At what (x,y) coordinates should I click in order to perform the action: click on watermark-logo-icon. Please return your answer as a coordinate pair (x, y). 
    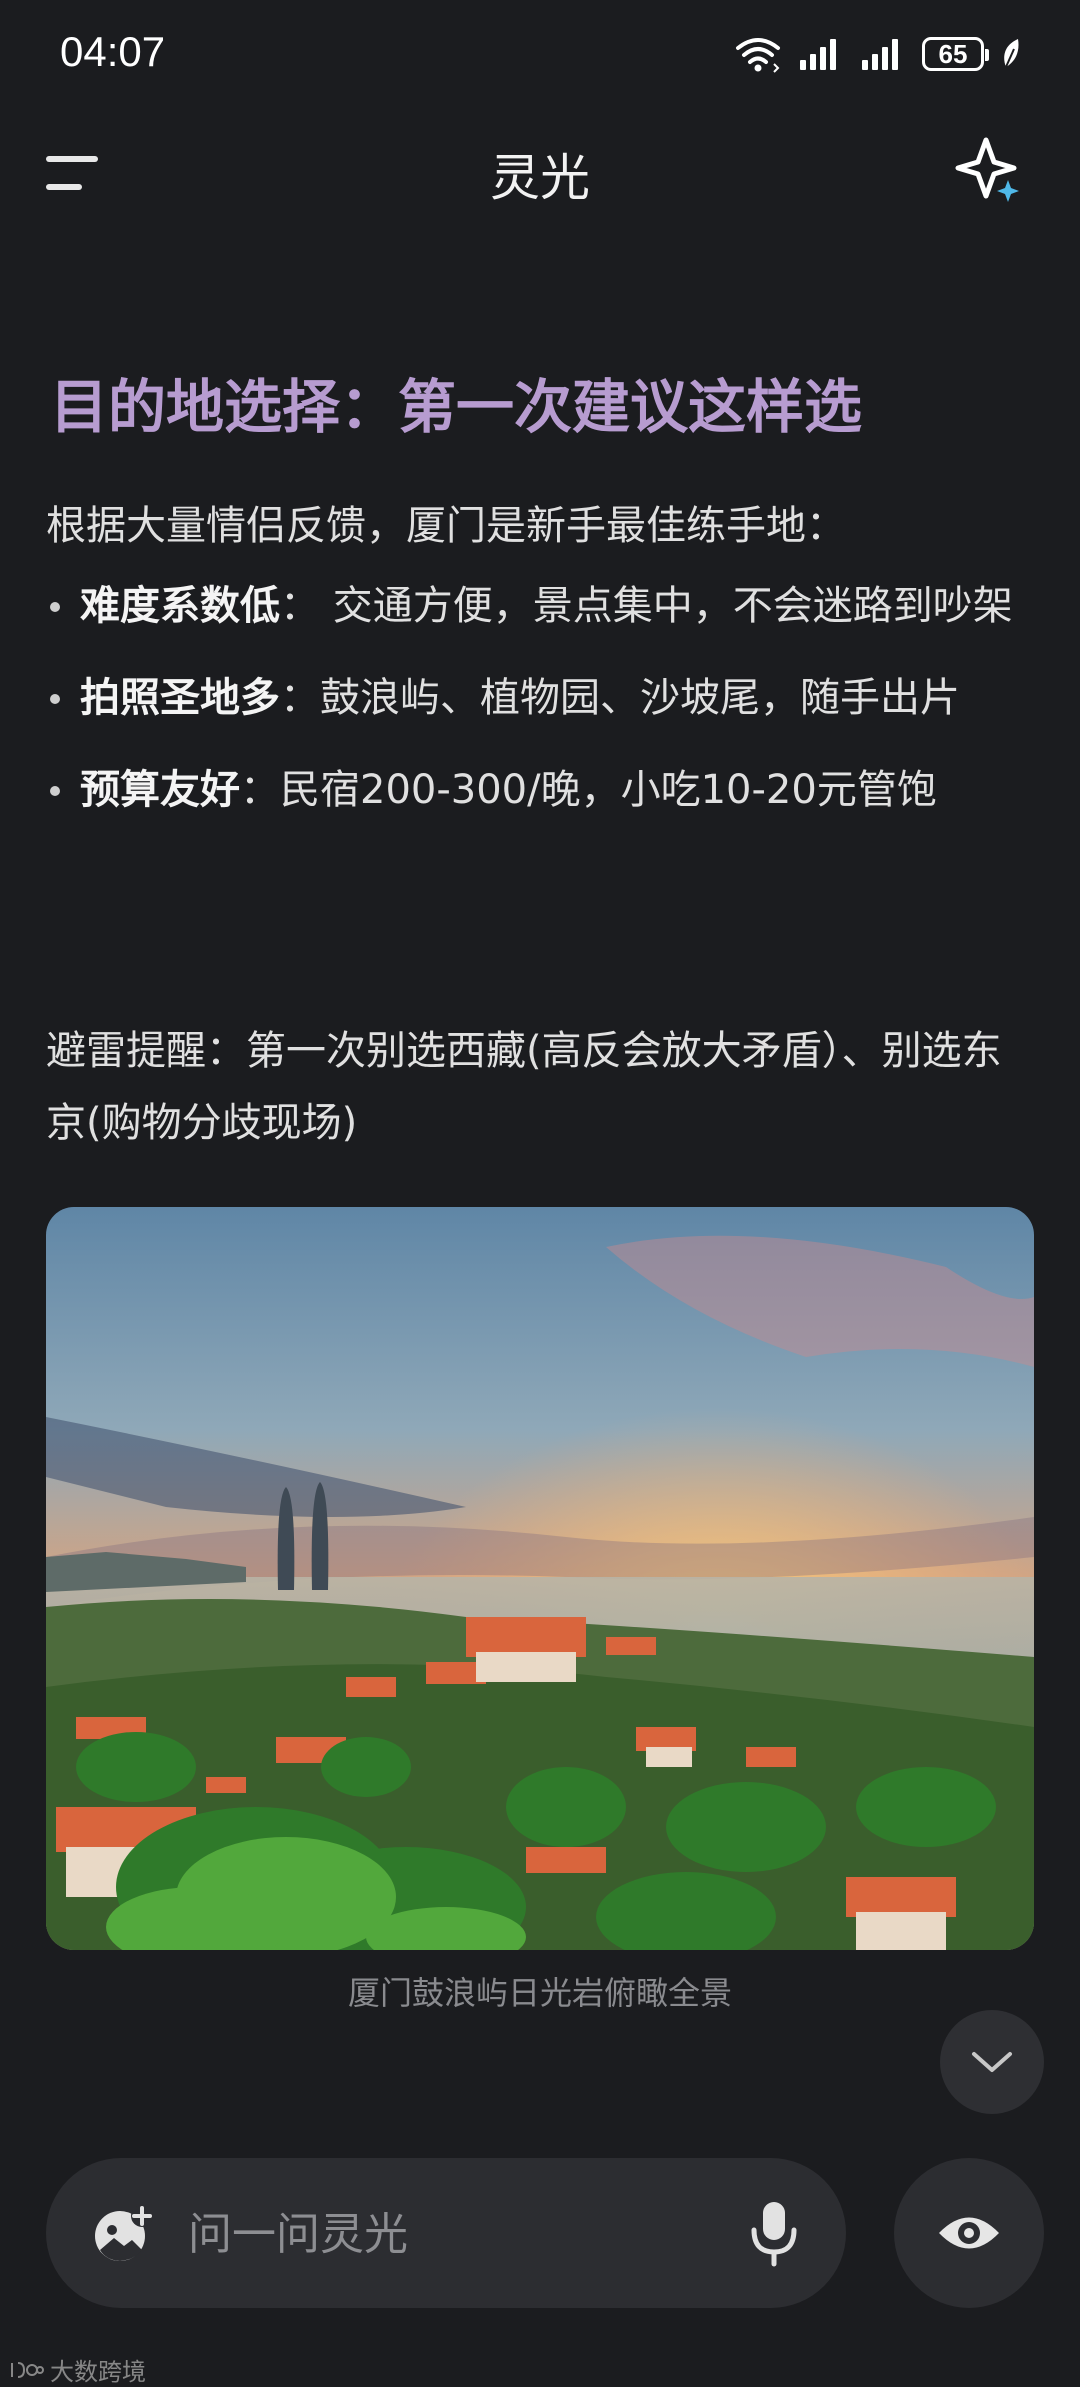
    Looking at the image, I should click on (27, 2369).